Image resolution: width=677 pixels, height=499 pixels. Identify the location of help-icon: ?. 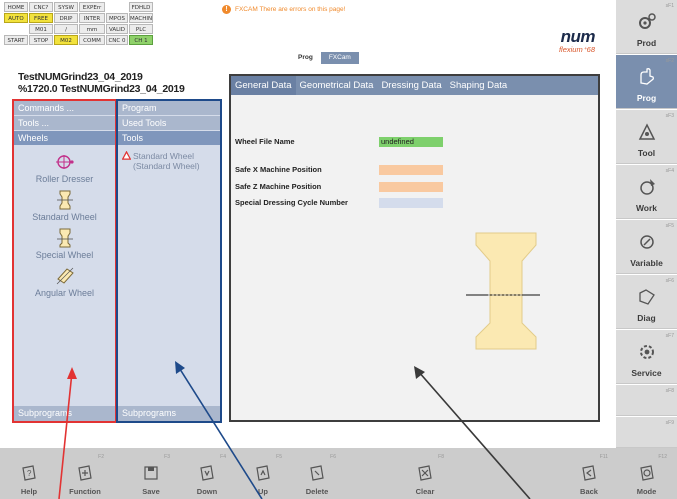
(29, 473).